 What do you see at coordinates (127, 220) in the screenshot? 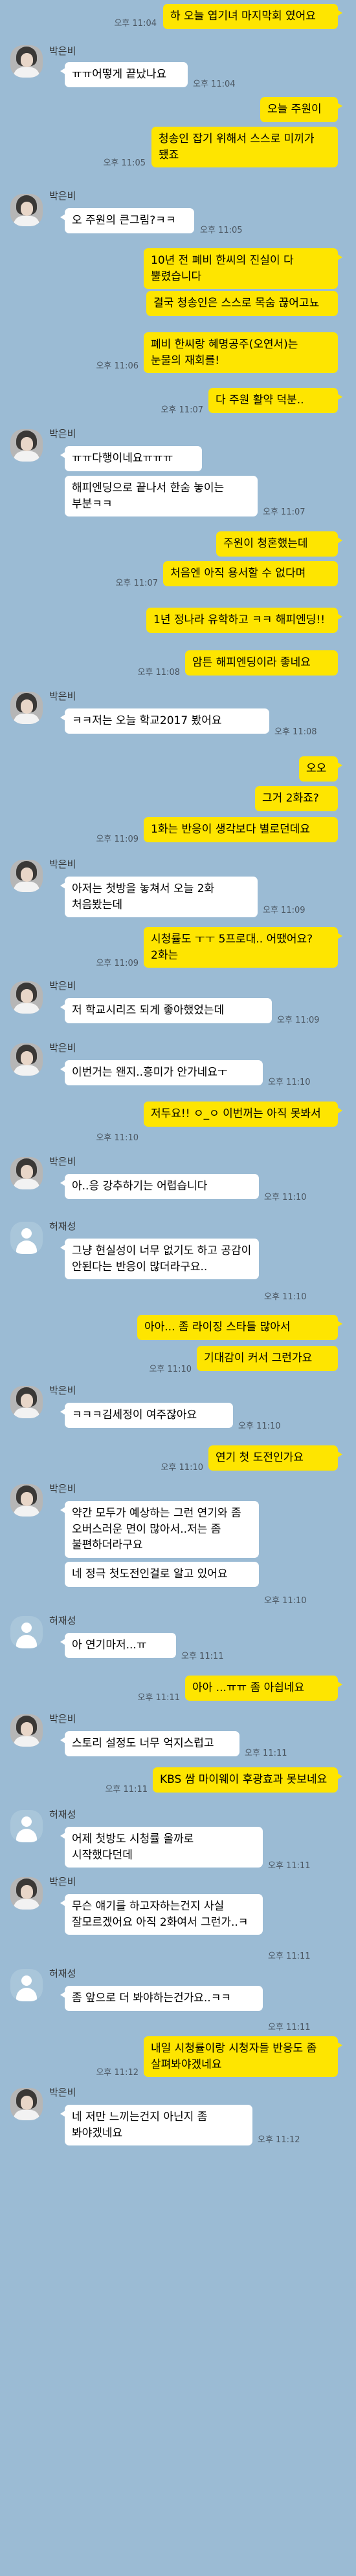
I see `other-message-bubble: 오 주원의 큰그림?ㅋㅋ` at bounding box center [127, 220].